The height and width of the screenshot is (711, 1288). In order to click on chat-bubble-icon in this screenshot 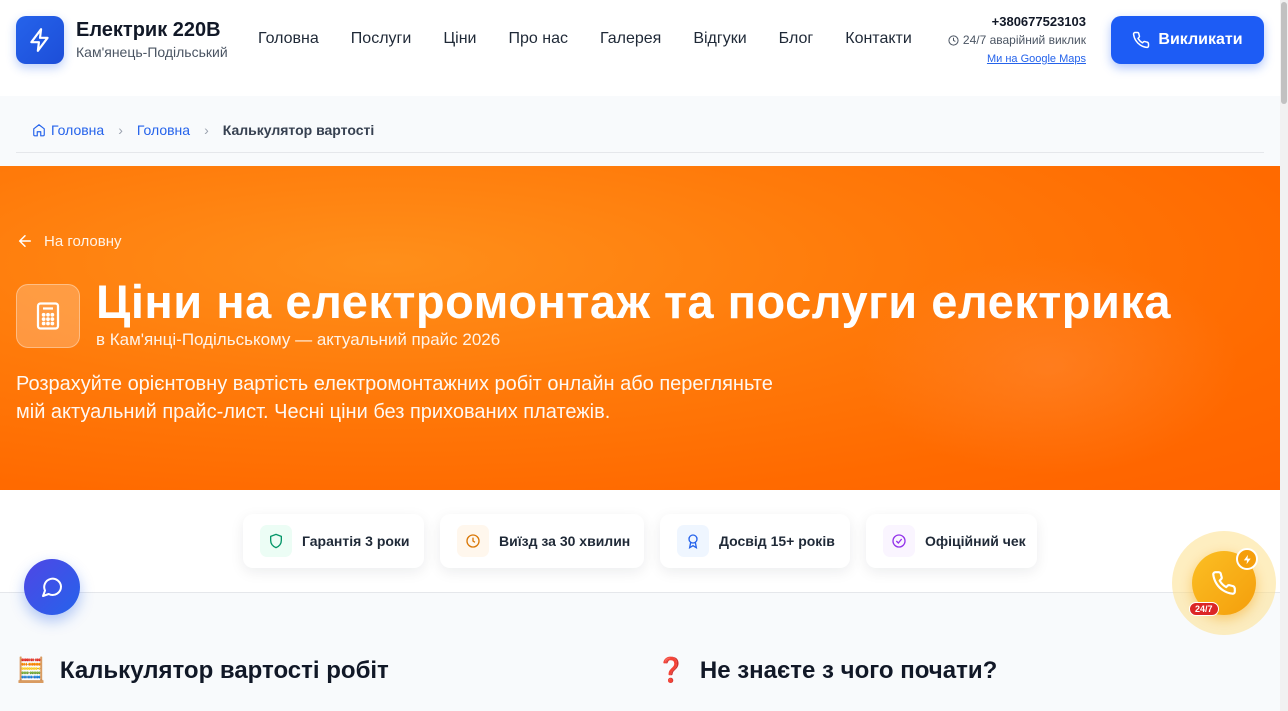, I will do `click(52, 587)`.